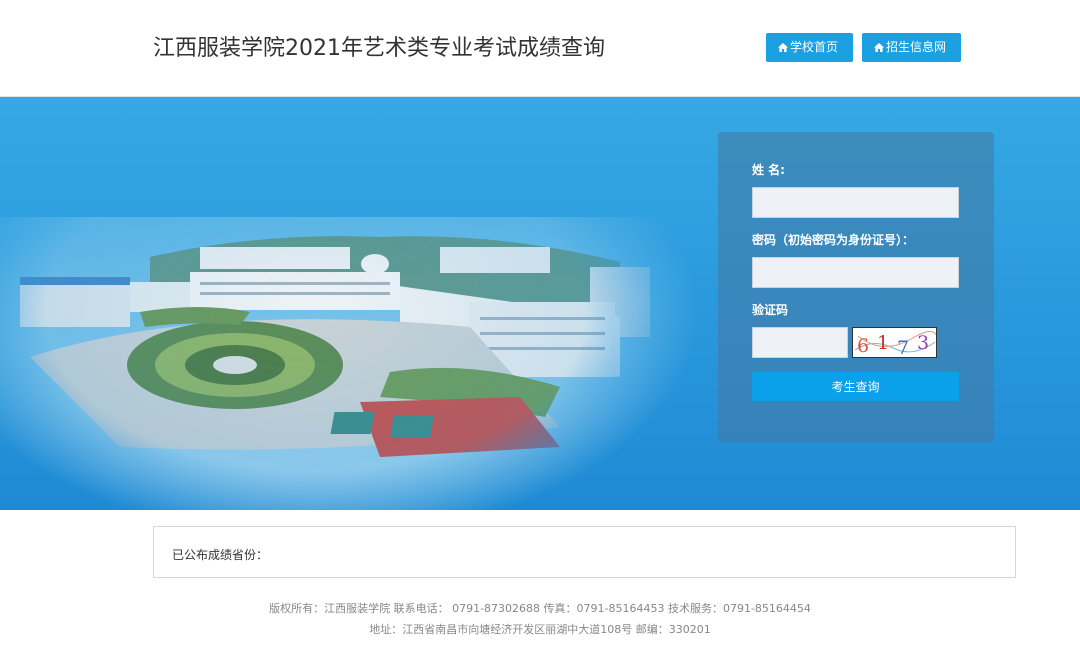 This screenshot has height=646, width=1080. Describe the element at coordinates (540, 629) in the screenshot. I see `footer-address: 地址：江西省南昌市向塘经济开发区丽湖中大道108号 邮编：330201` at that location.